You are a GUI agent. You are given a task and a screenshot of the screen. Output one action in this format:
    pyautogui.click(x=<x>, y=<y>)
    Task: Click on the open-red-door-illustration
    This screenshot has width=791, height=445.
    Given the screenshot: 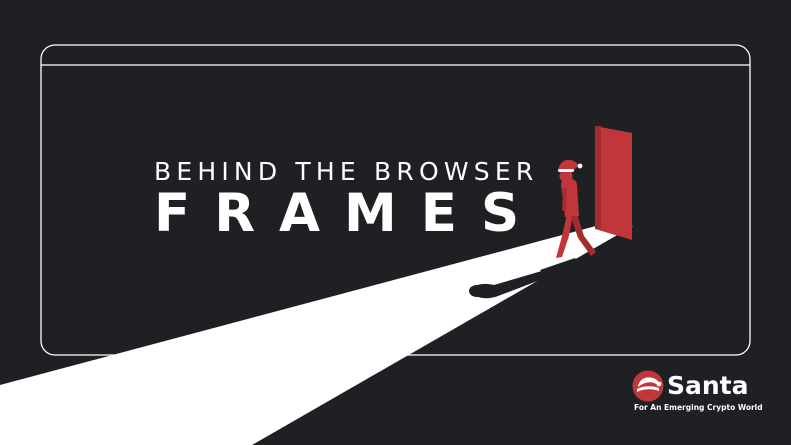 What is the action you would take?
    pyautogui.click(x=613, y=183)
    